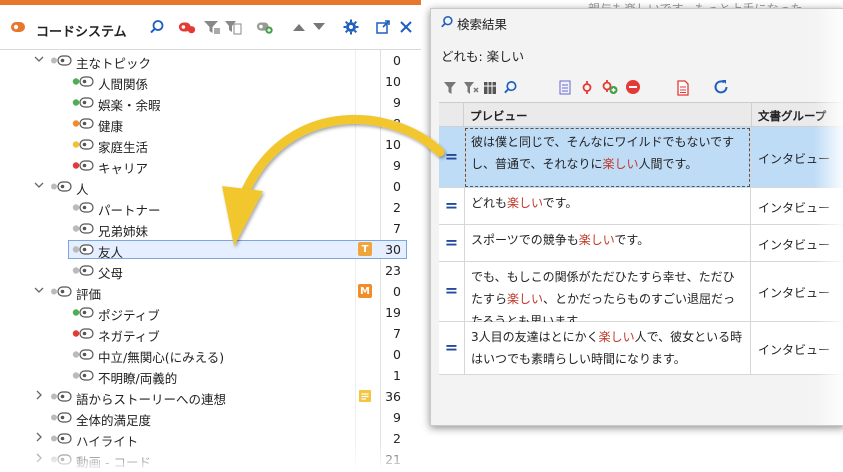 The image size is (843, 472). Describe the element at coordinates (490, 89) in the screenshot. I see `columns-icon` at that location.